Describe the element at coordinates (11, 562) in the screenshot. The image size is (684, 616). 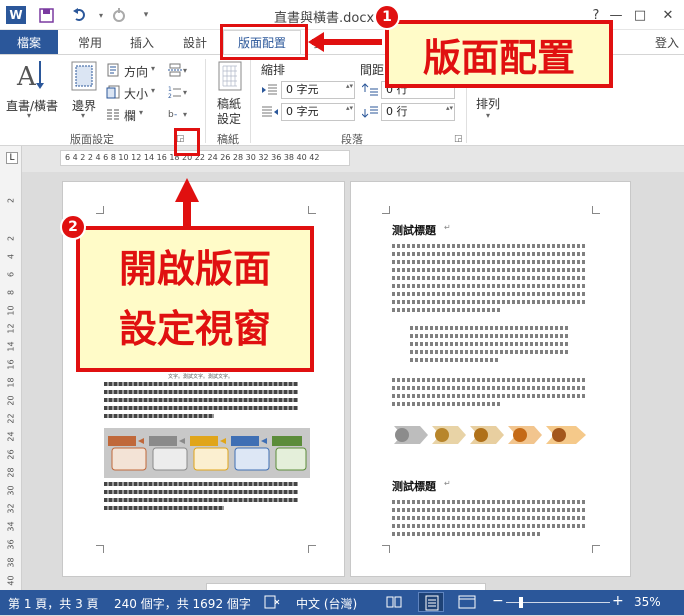
I see `vertical-ruler-tick-label: 38` at that location.